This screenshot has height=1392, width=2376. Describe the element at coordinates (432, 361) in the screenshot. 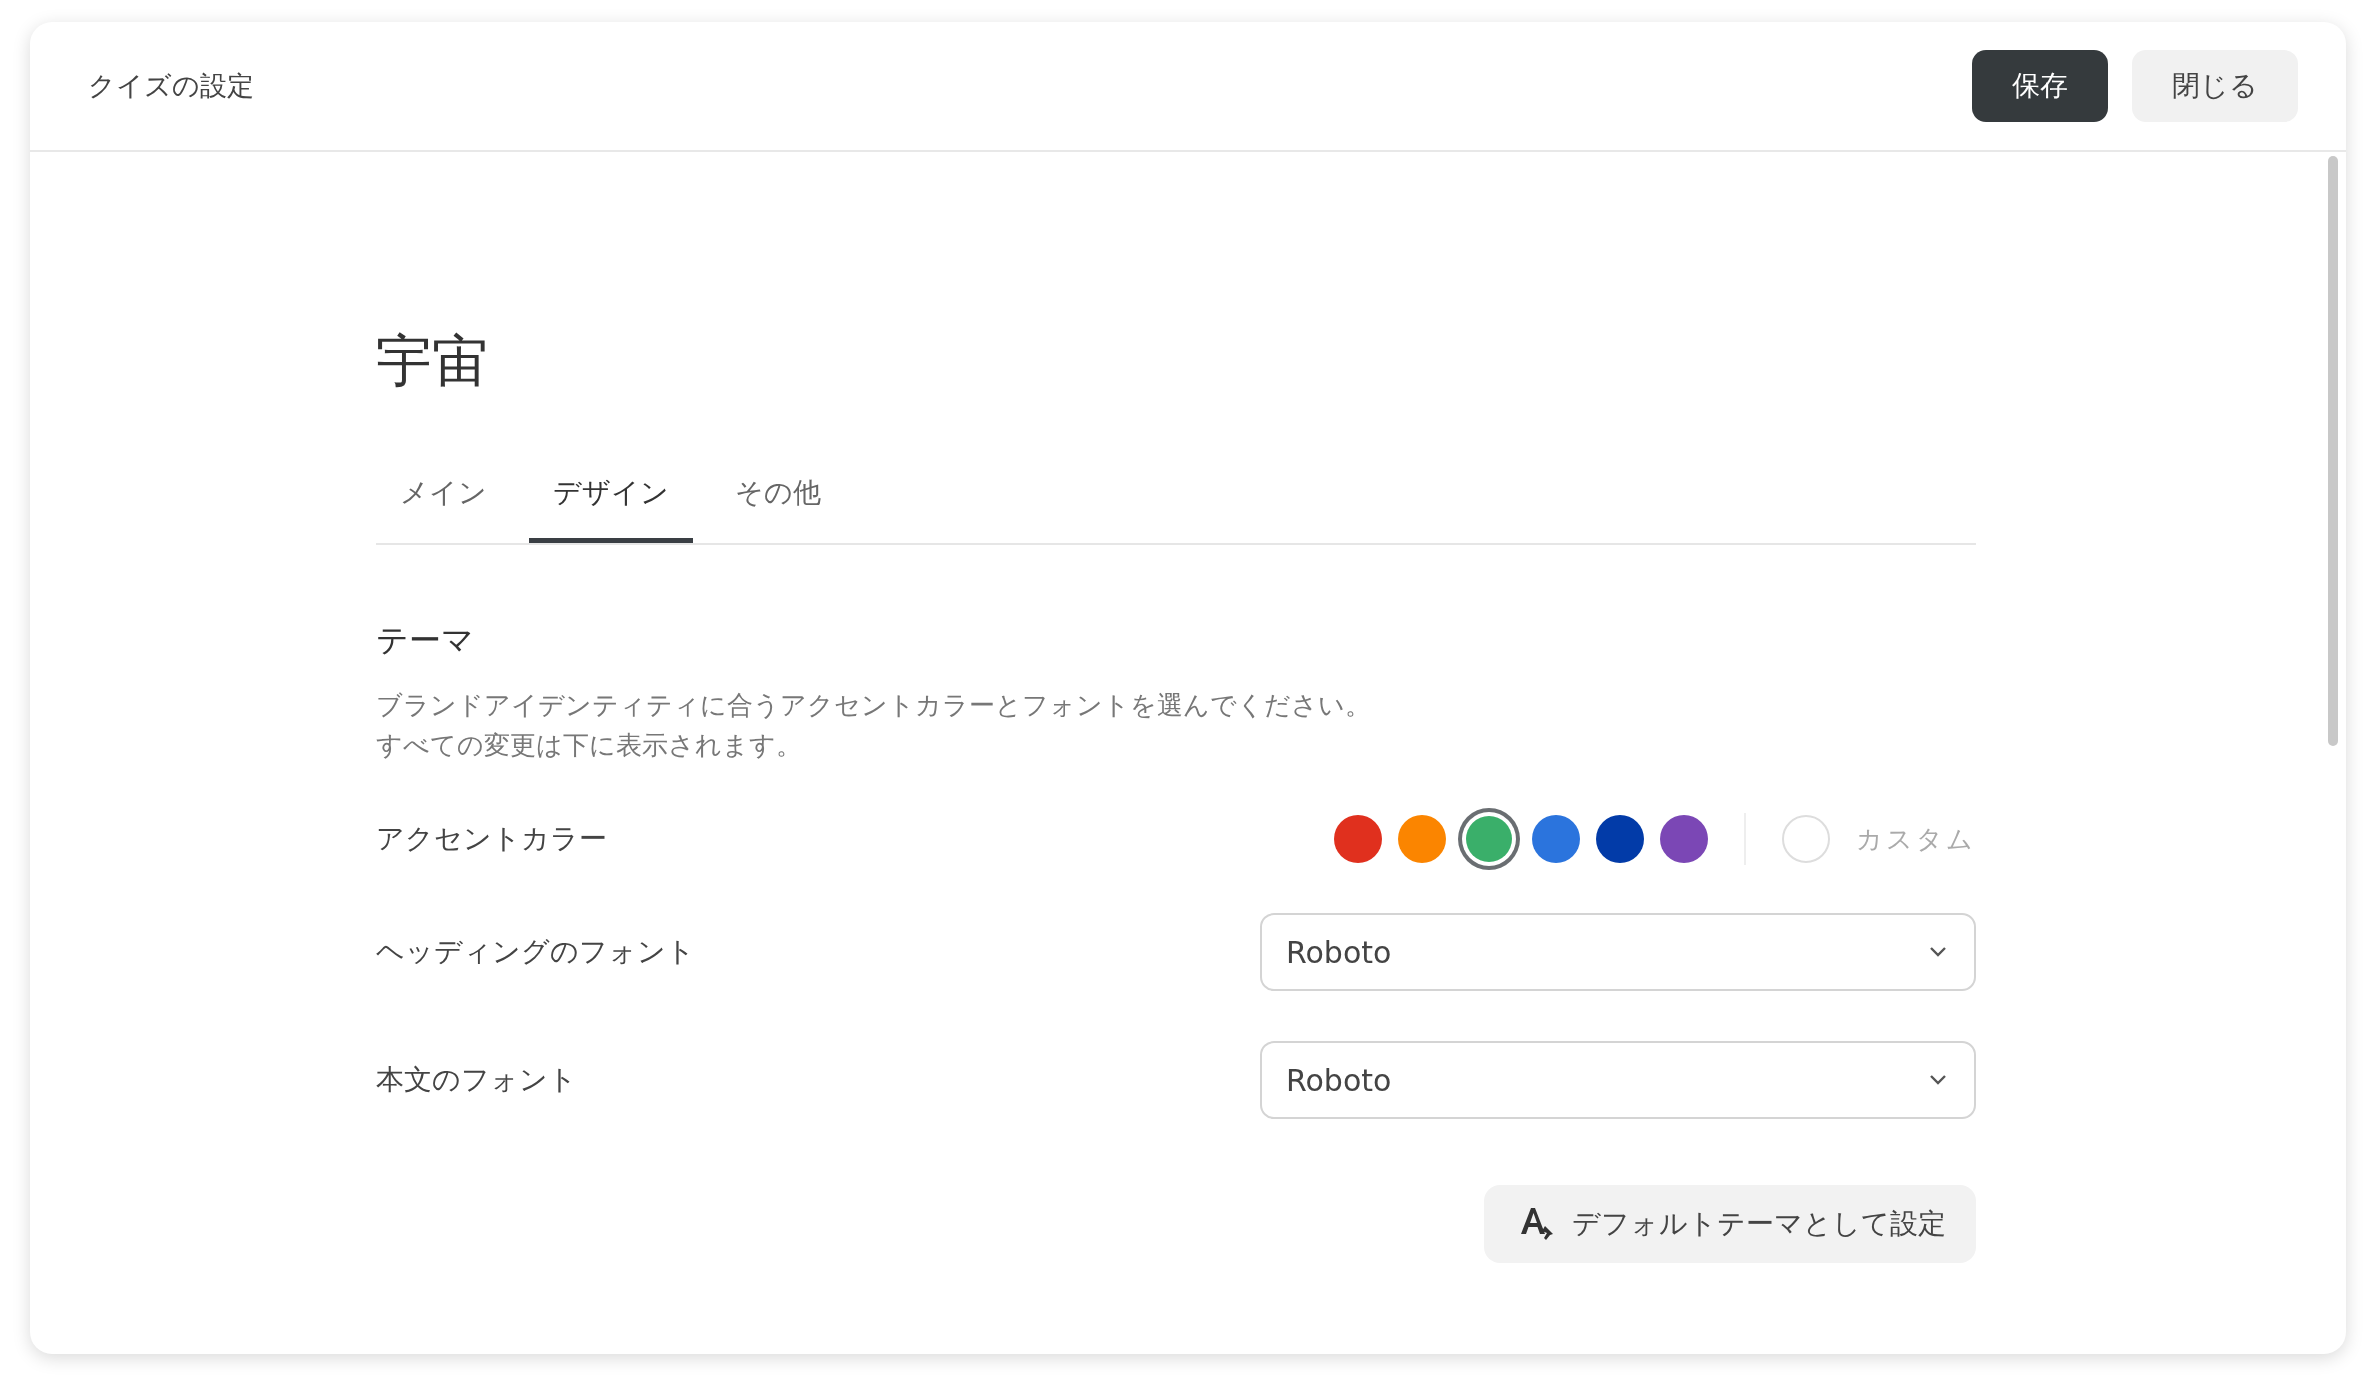

I see `quiz-title: 宇宙` at that location.